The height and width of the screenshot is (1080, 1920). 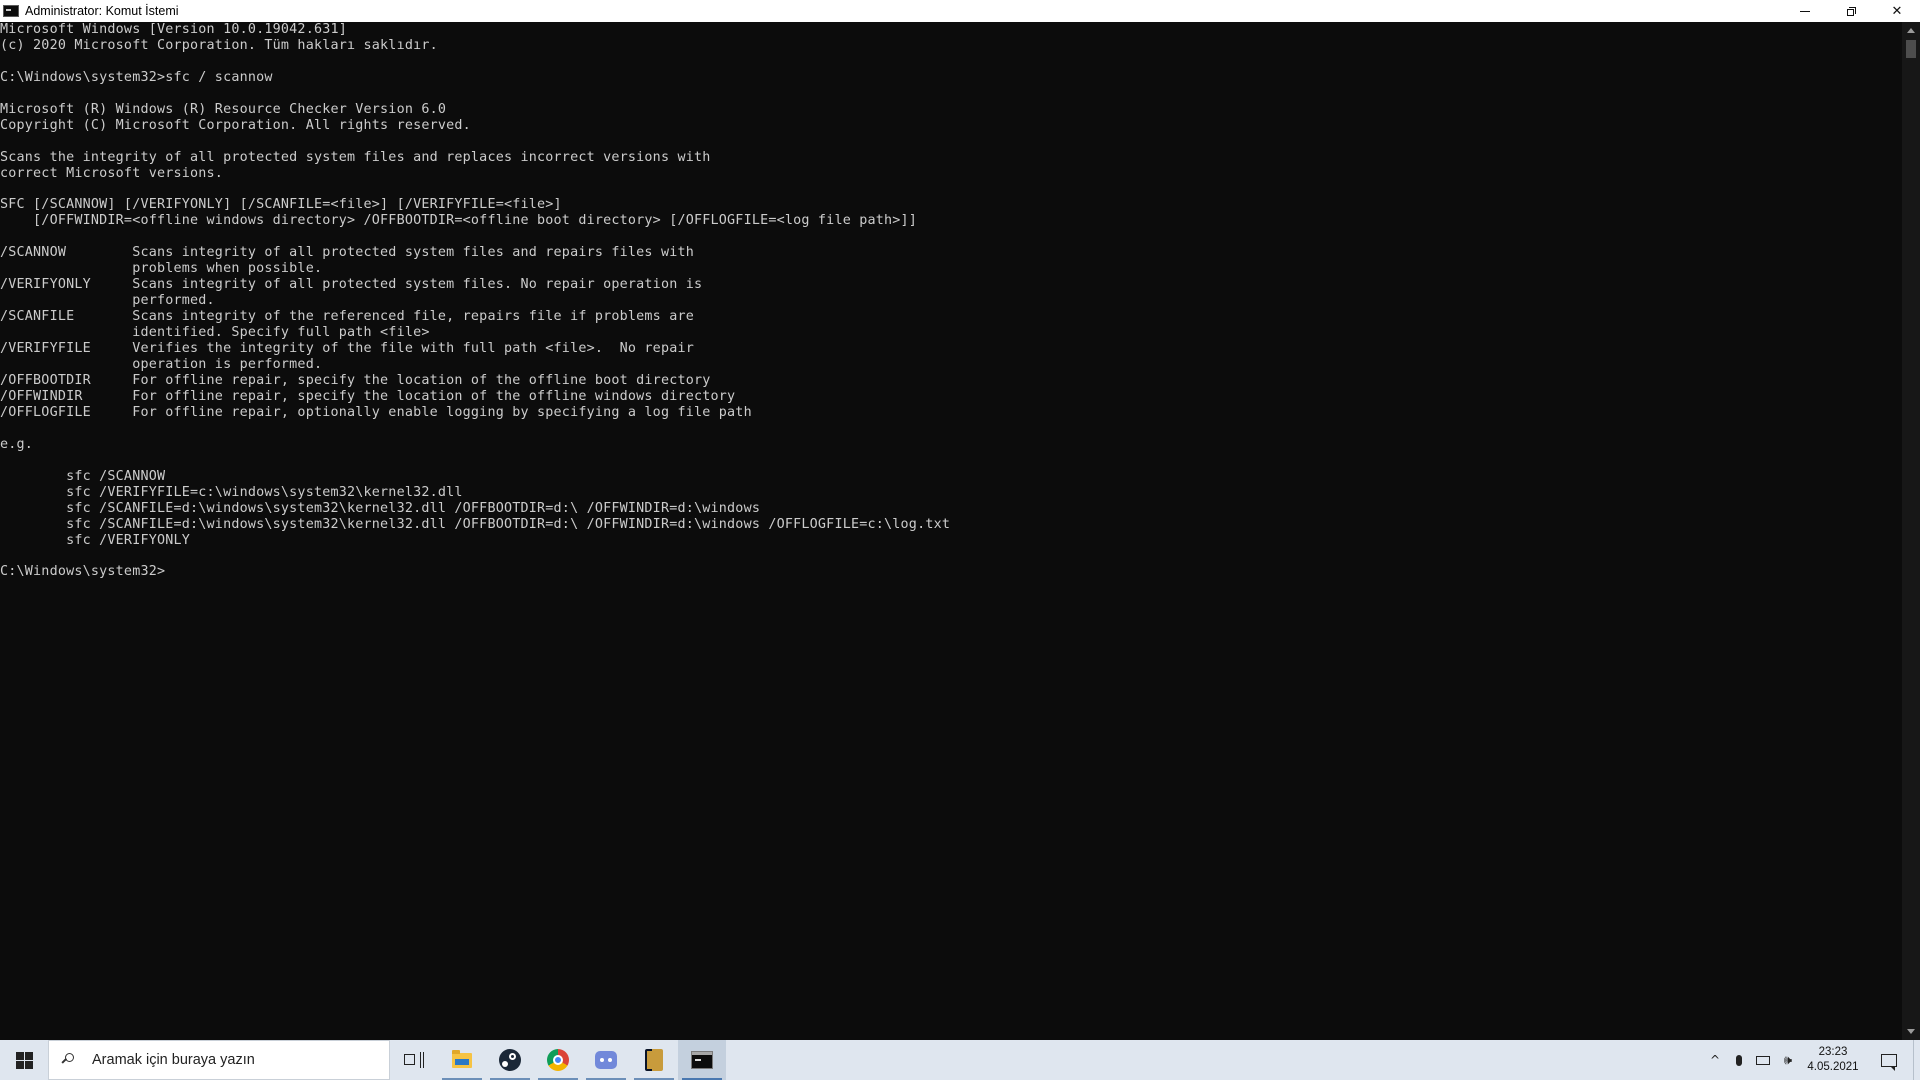 What do you see at coordinates (1916, 1060) in the screenshot?
I see `show-desktop-button` at bounding box center [1916, 1060].